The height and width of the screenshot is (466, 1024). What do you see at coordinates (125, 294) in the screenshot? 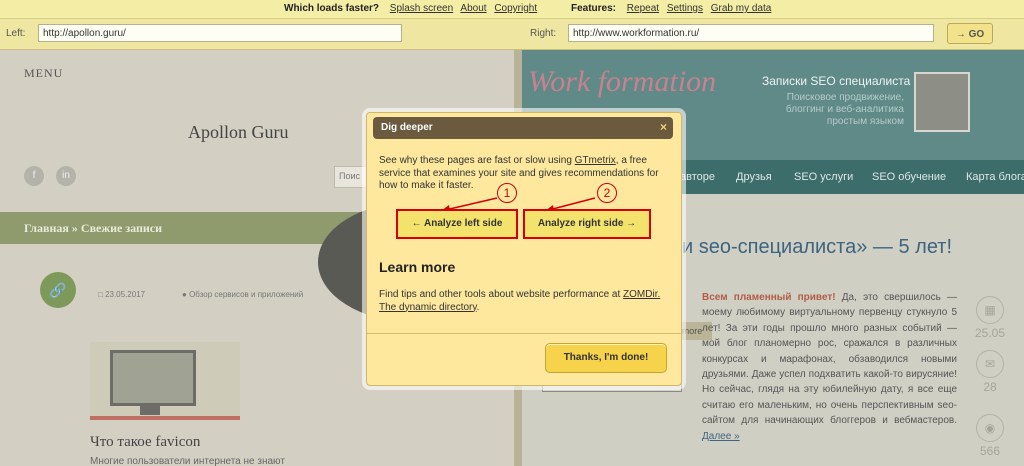
I see `post-date-text: 23.05.2017` at bounding box center [125, 294].